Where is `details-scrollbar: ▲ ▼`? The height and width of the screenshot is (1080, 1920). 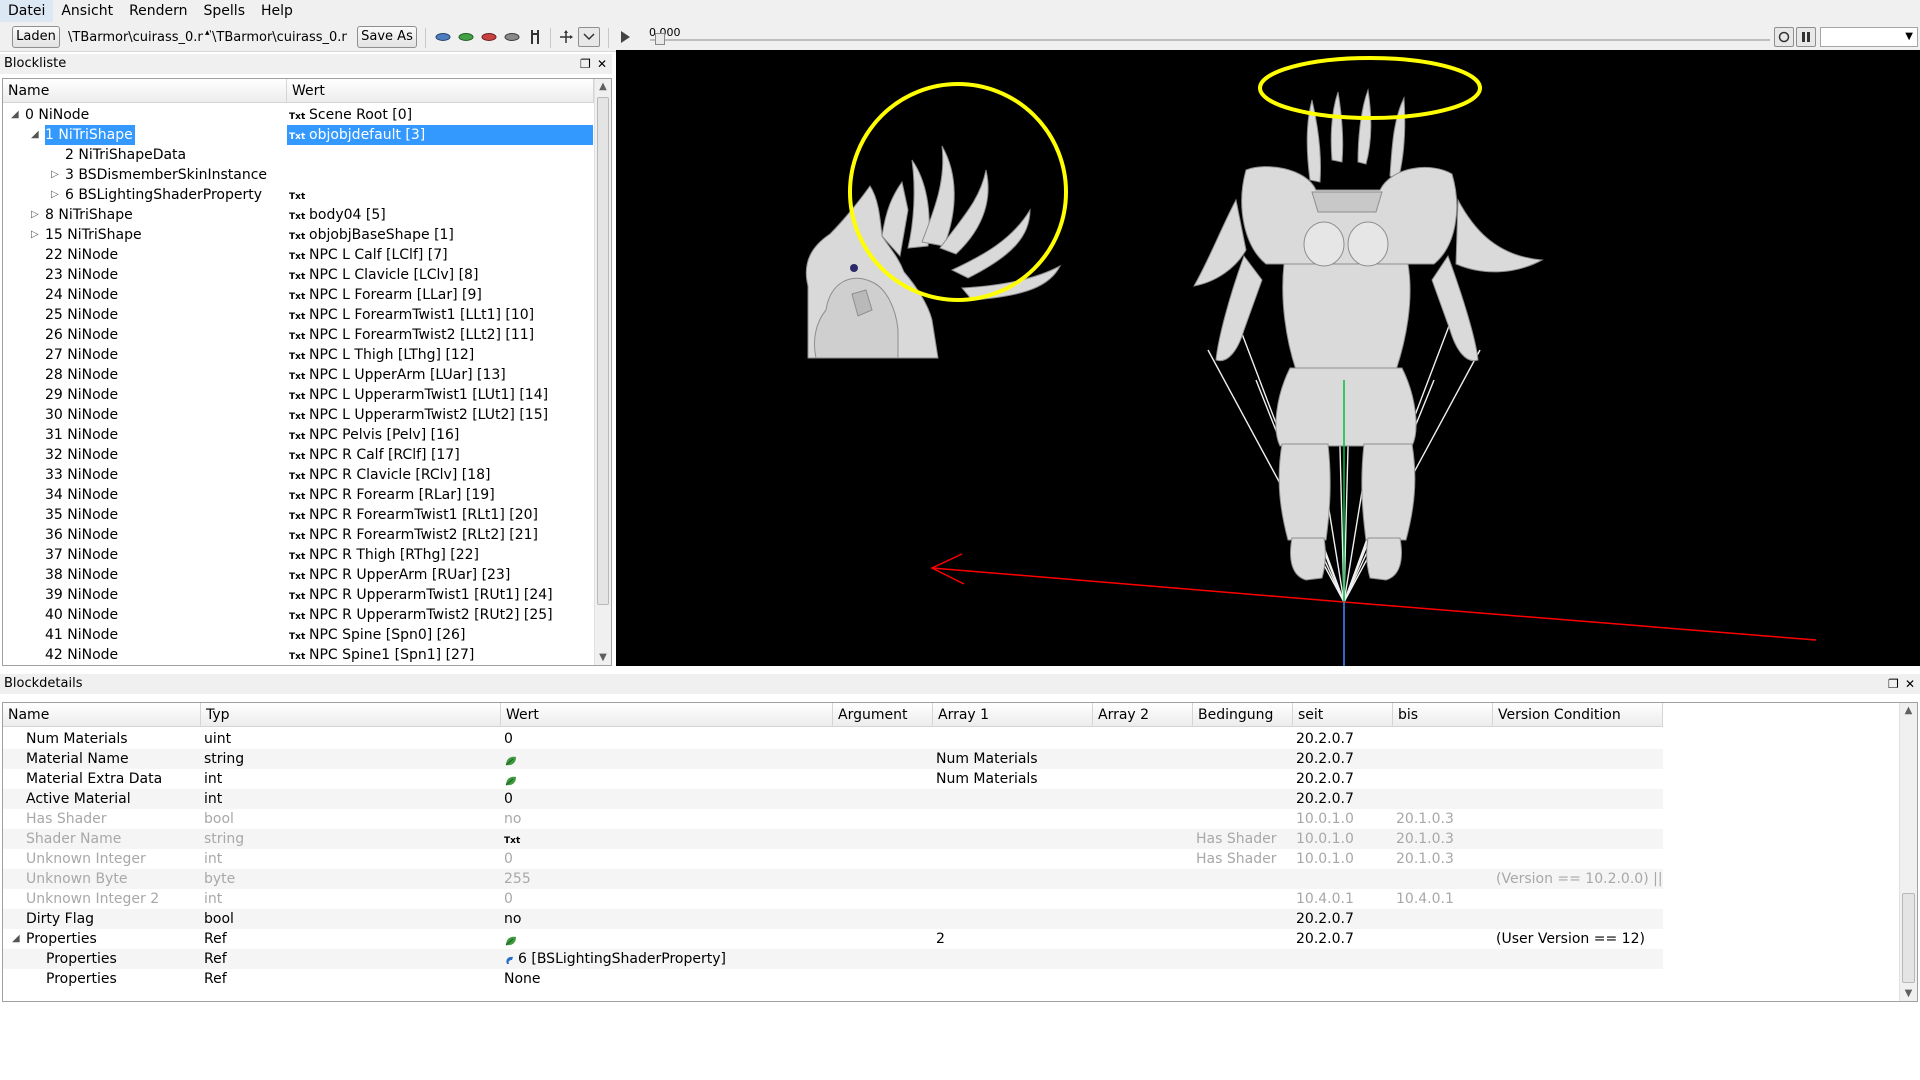
details-scrollbar: ▲ ▼ is located at coordinates (1908, 852).